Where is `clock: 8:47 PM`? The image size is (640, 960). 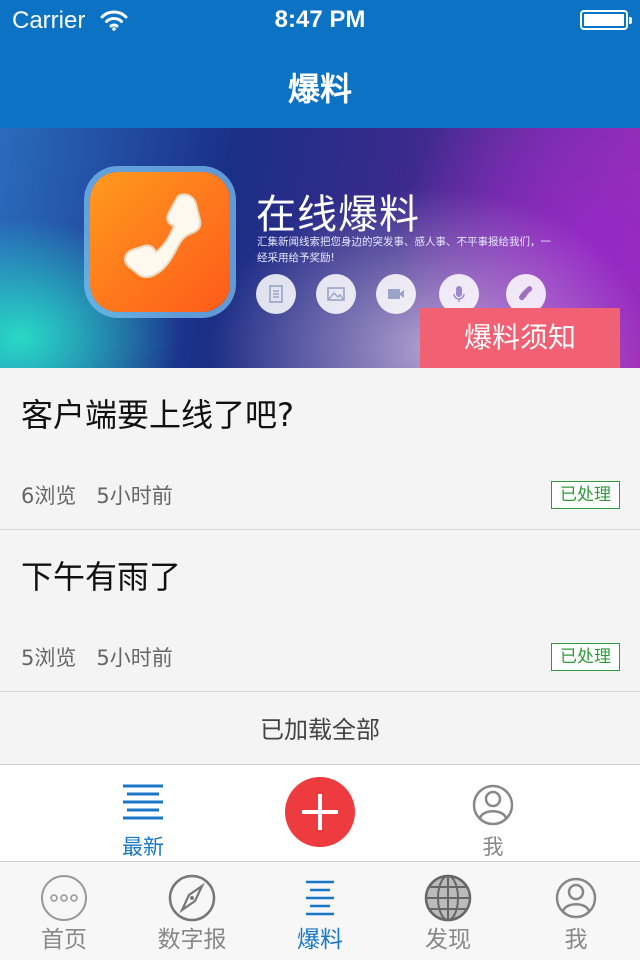
clock: 8:47 PM is located at coordinates (320, 19).